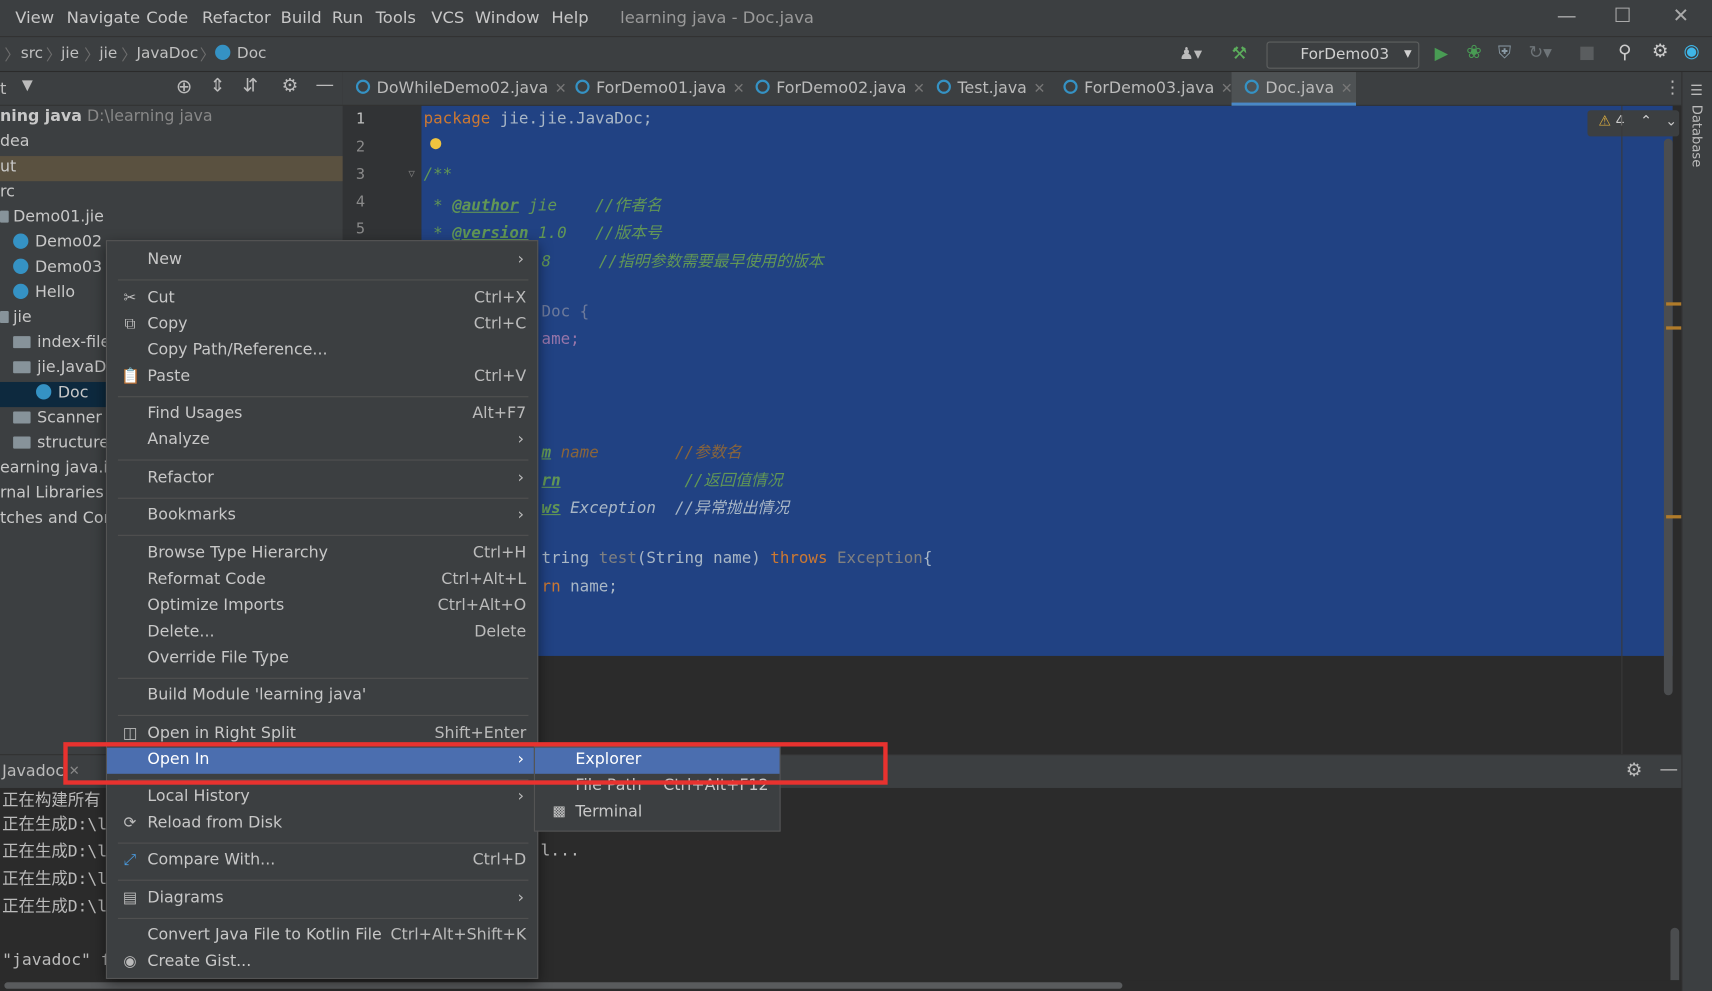  What do you see at coordinates (21, 266) in the screenshot?
I see `class-icon` at bounding box center [21, 266].